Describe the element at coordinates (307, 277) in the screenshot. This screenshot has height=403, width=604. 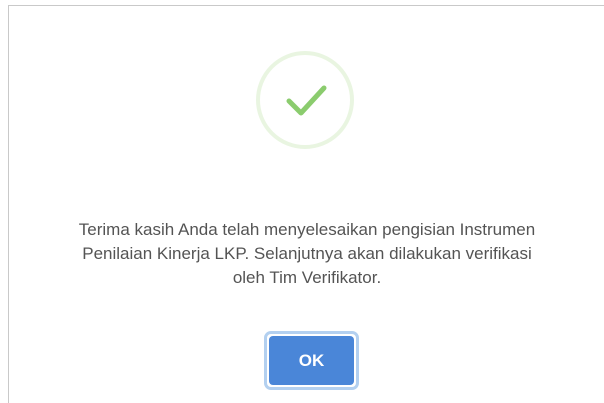
I see `message-line: oleh Tim Verifikator.` at that location.